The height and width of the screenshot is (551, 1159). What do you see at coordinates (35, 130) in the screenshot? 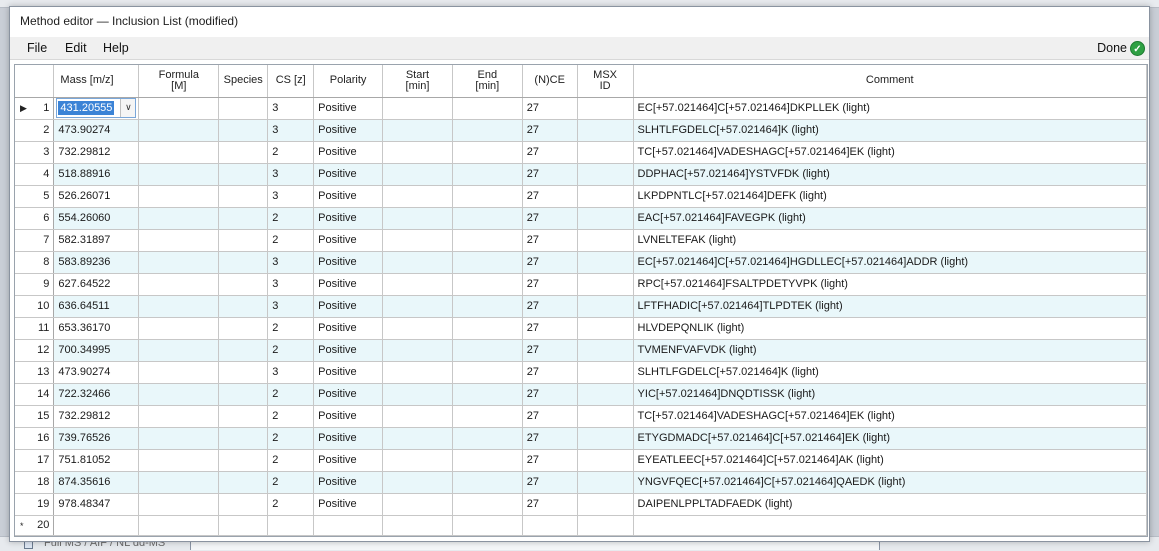
I see `row-header: 2` at bounding box center [35, 130].